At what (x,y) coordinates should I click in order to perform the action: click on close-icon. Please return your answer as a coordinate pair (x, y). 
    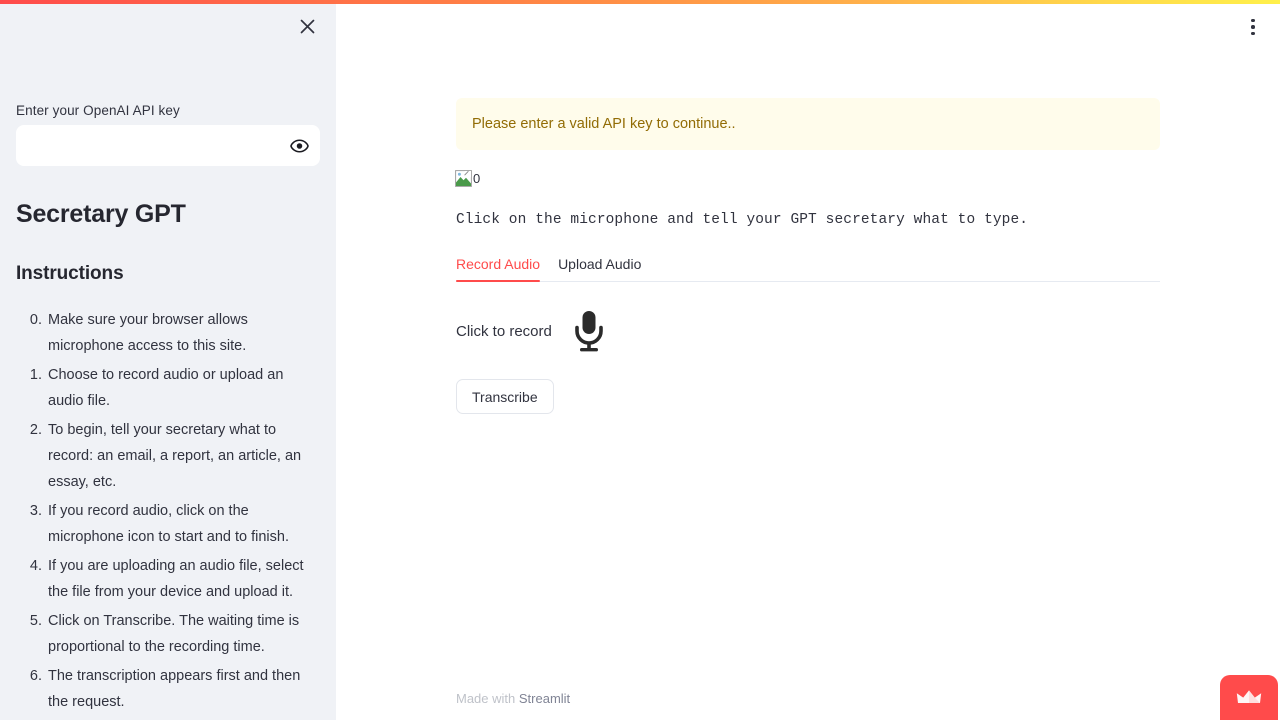
    Looking at the image, I should click on (307, 26).